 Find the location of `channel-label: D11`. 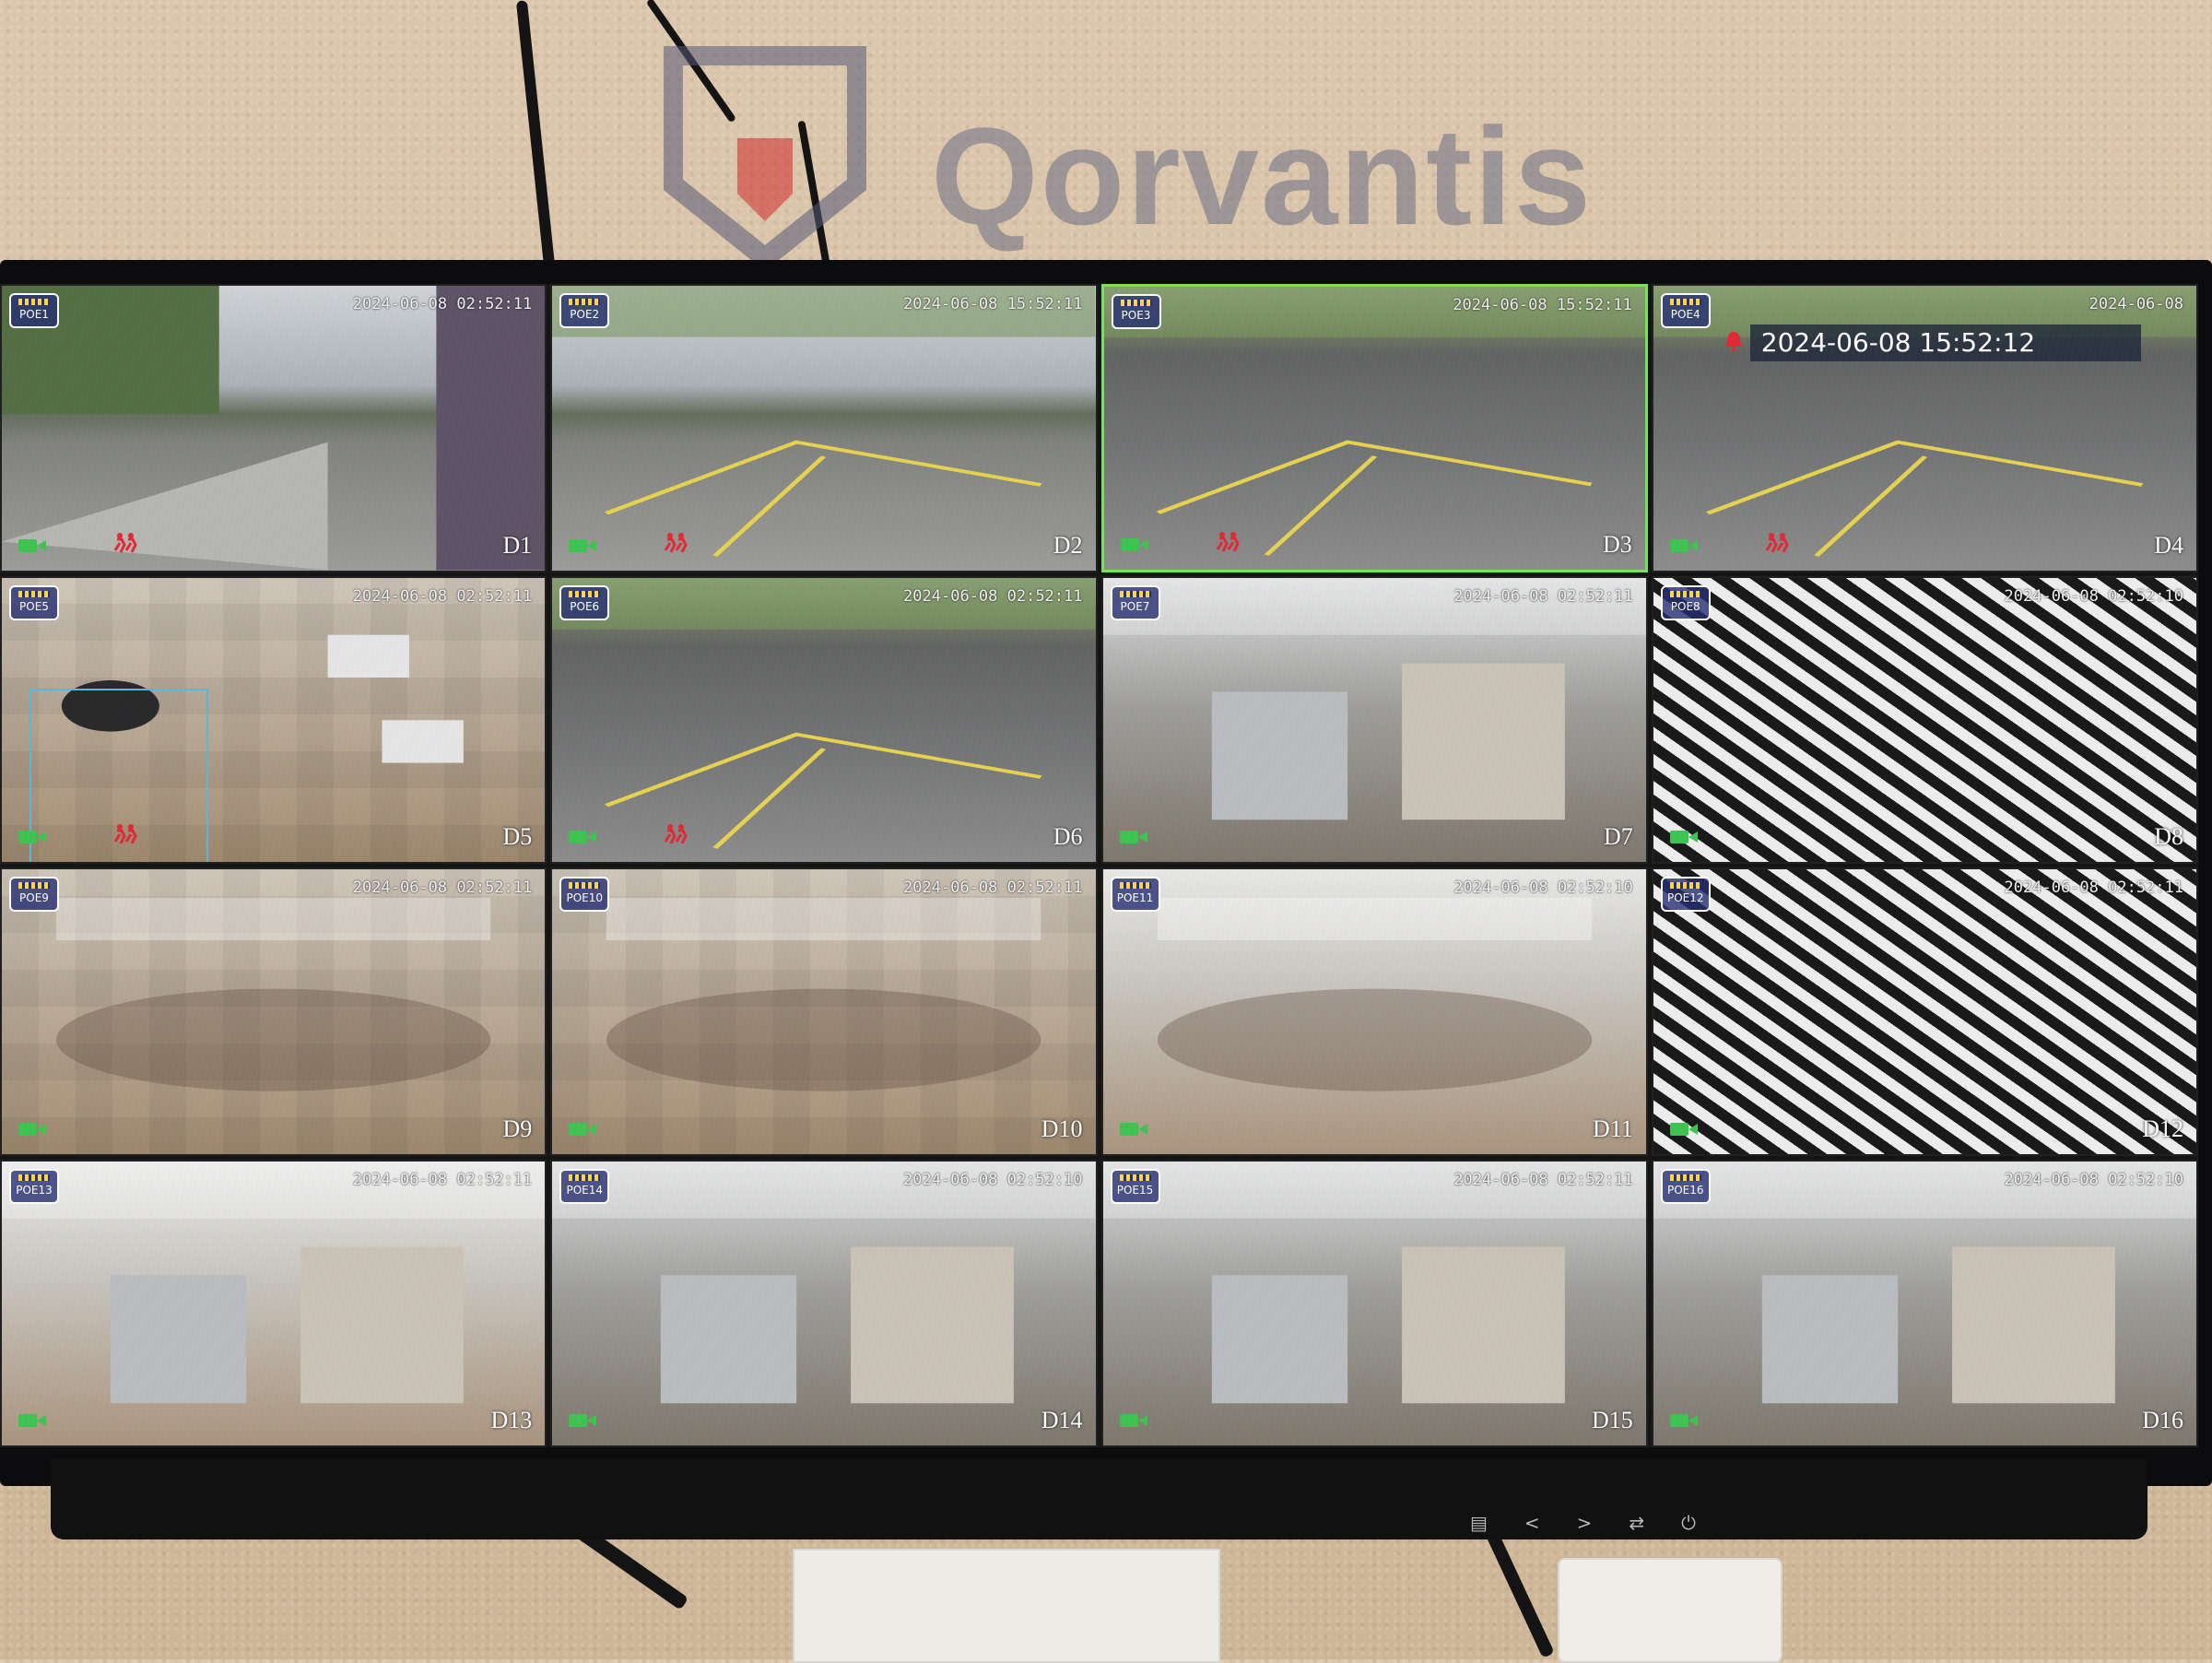

channel-label: D11 is located at coordinates (1612, 1128).